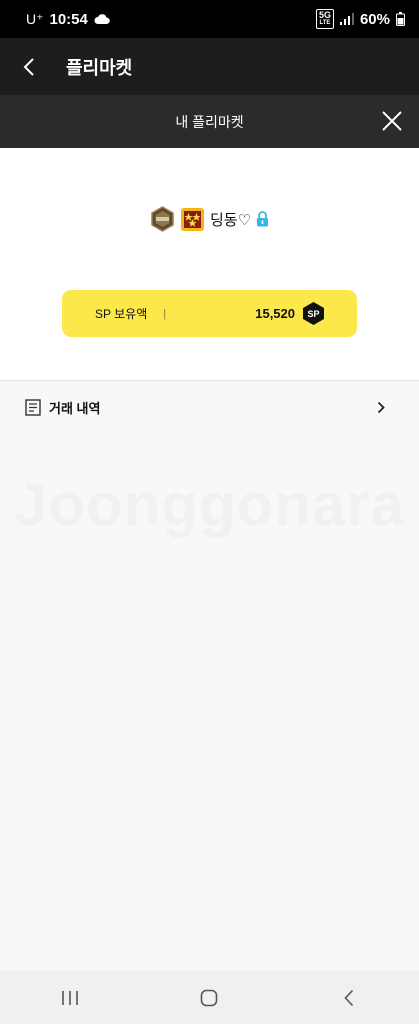  I want to click on status-bar: U⁺ 10:54 5G LTE 60%, so click(209, 19).